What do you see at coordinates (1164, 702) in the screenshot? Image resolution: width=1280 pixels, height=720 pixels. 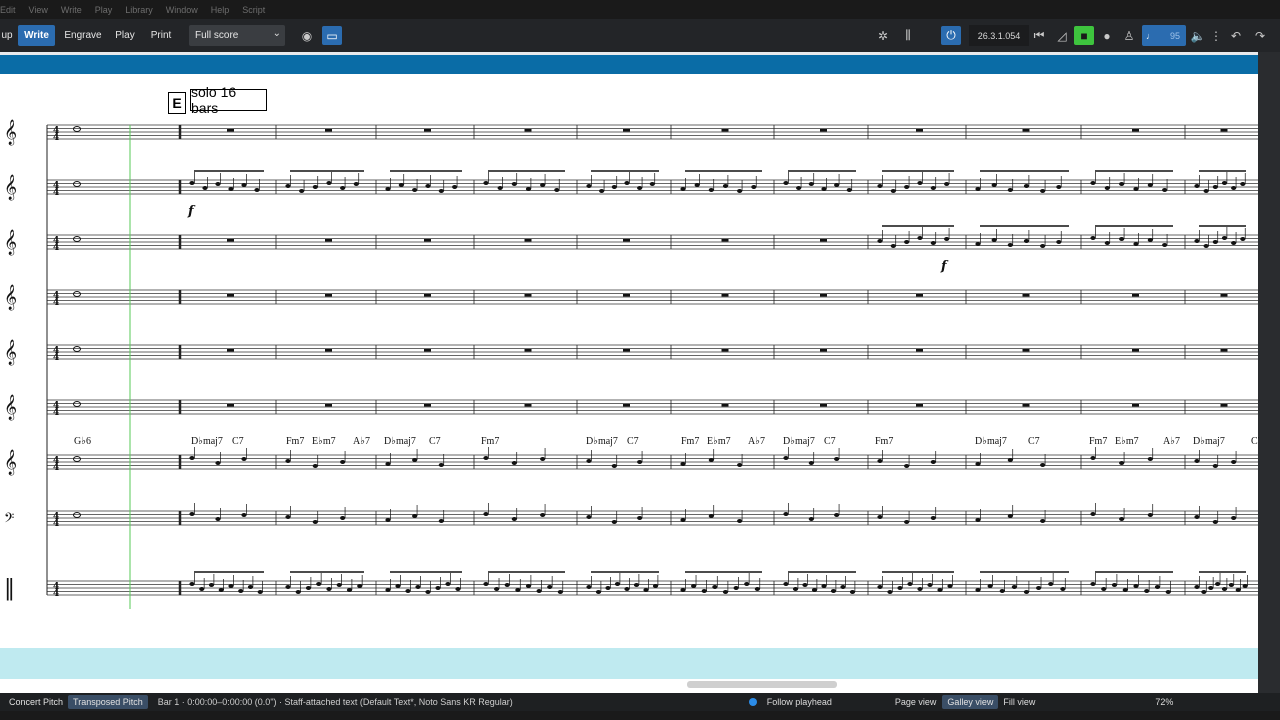 I see `zoom-value: 72%` at bounding box center [1164, 702].